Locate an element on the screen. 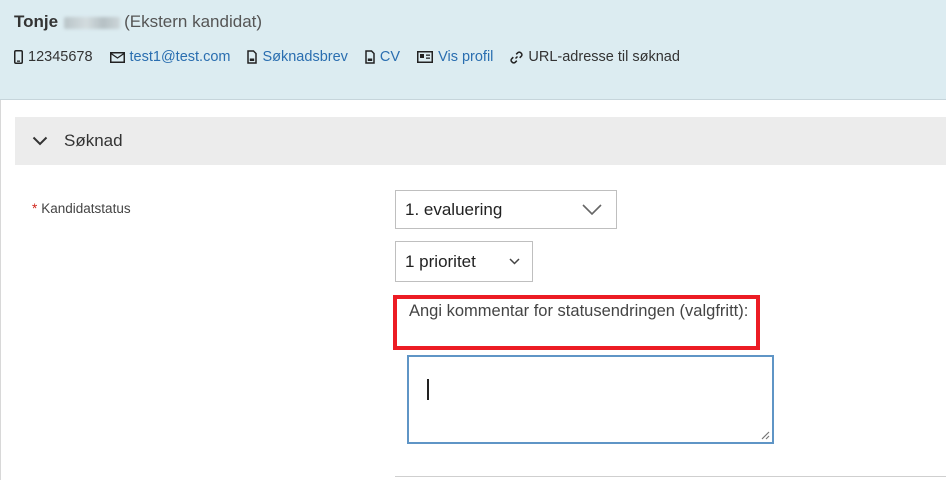 This screenshot has width=946, height=480. contact-cv: CV is located at coordinates (382, 57).